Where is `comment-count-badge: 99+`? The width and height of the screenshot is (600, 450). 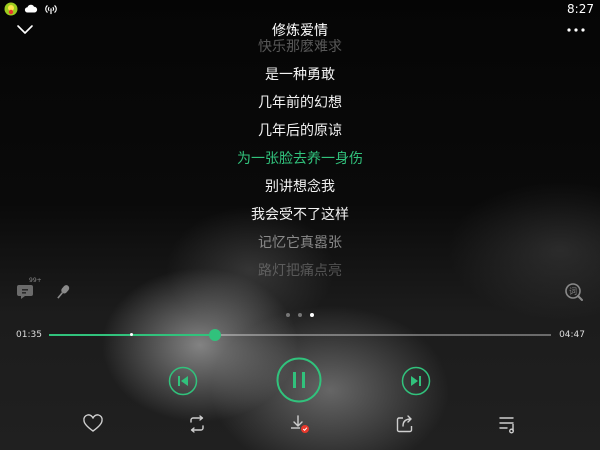 comment-count-badge: 99+ is located at coordinates (35, 280).